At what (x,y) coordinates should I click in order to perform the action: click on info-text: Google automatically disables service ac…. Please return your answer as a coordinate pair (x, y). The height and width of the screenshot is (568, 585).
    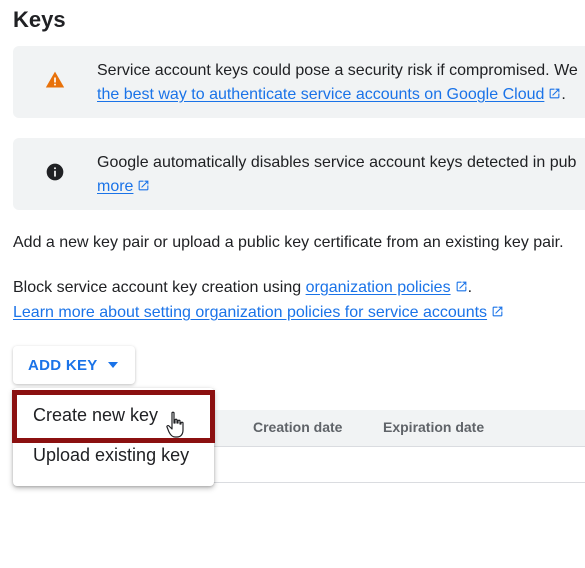
    Looking at the image, I should click on (337, 162).